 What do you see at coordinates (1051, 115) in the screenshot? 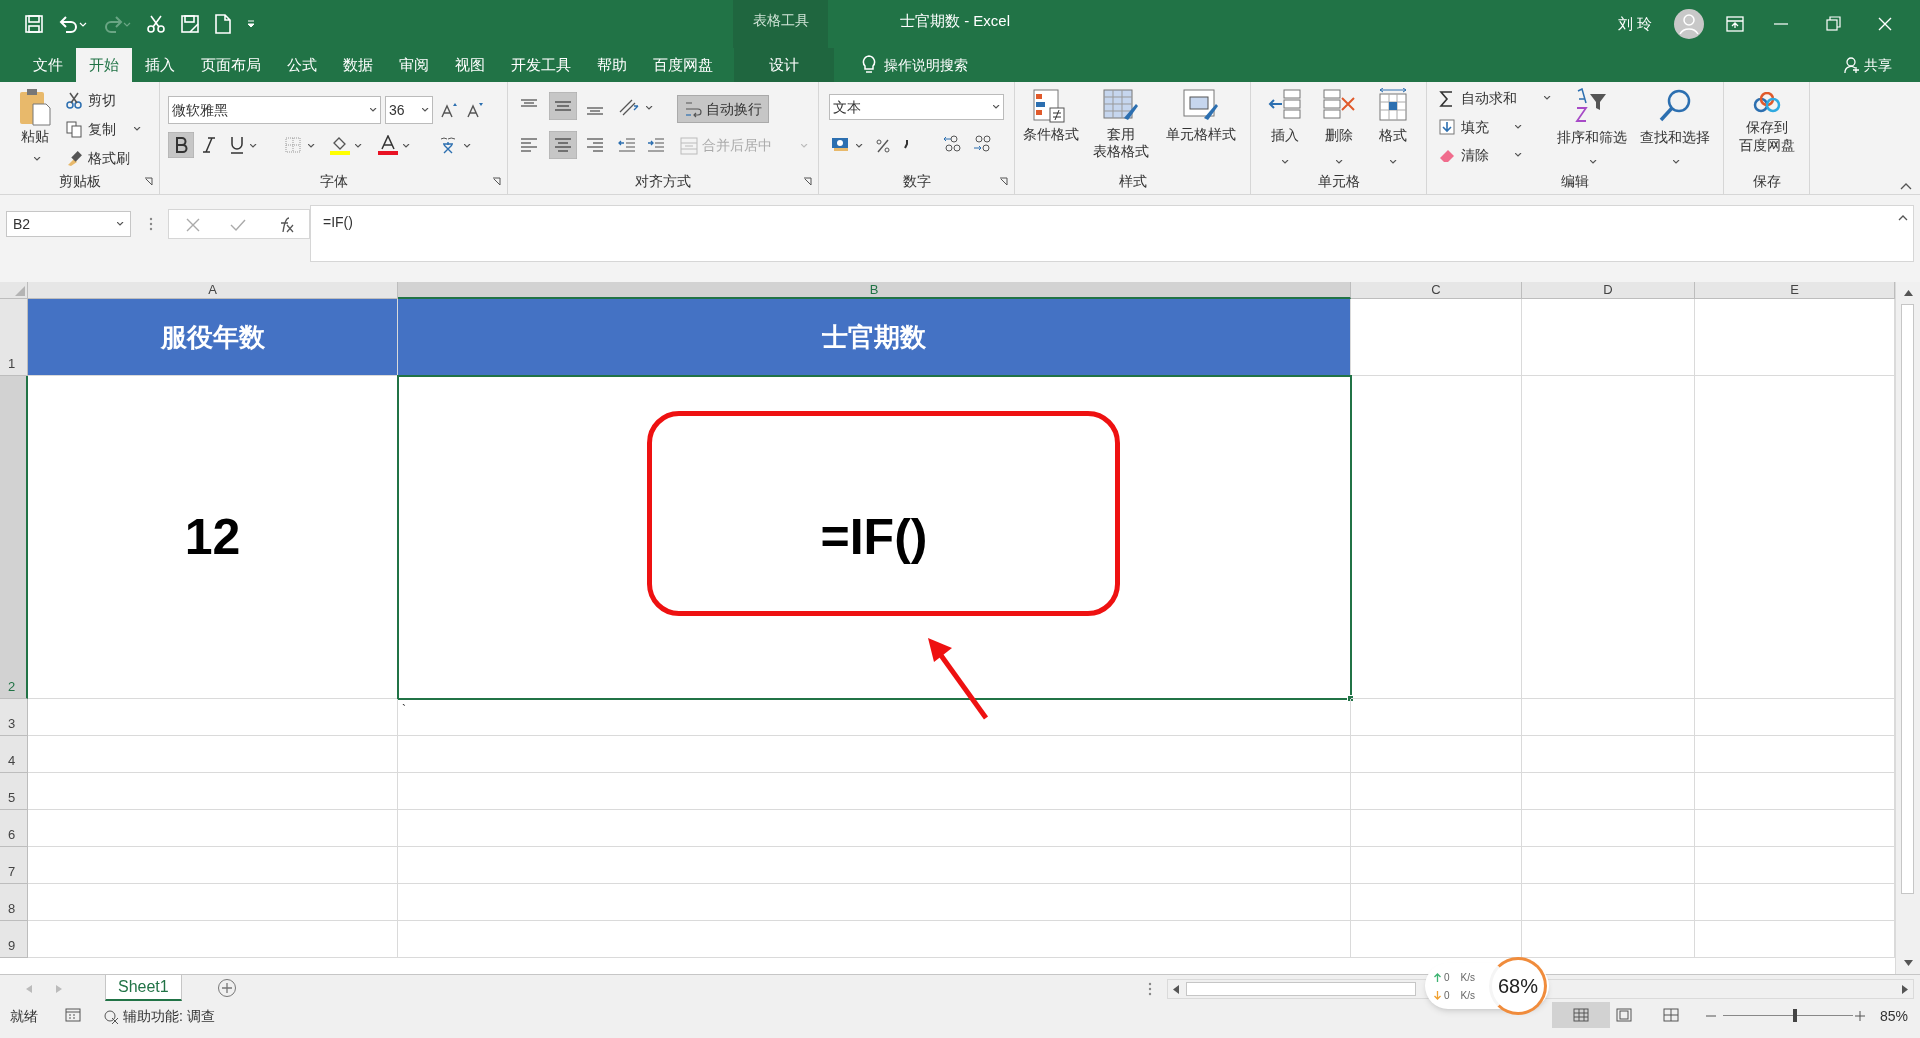
I see `style-button: 条件格式` at bounding box center [1051, 115].